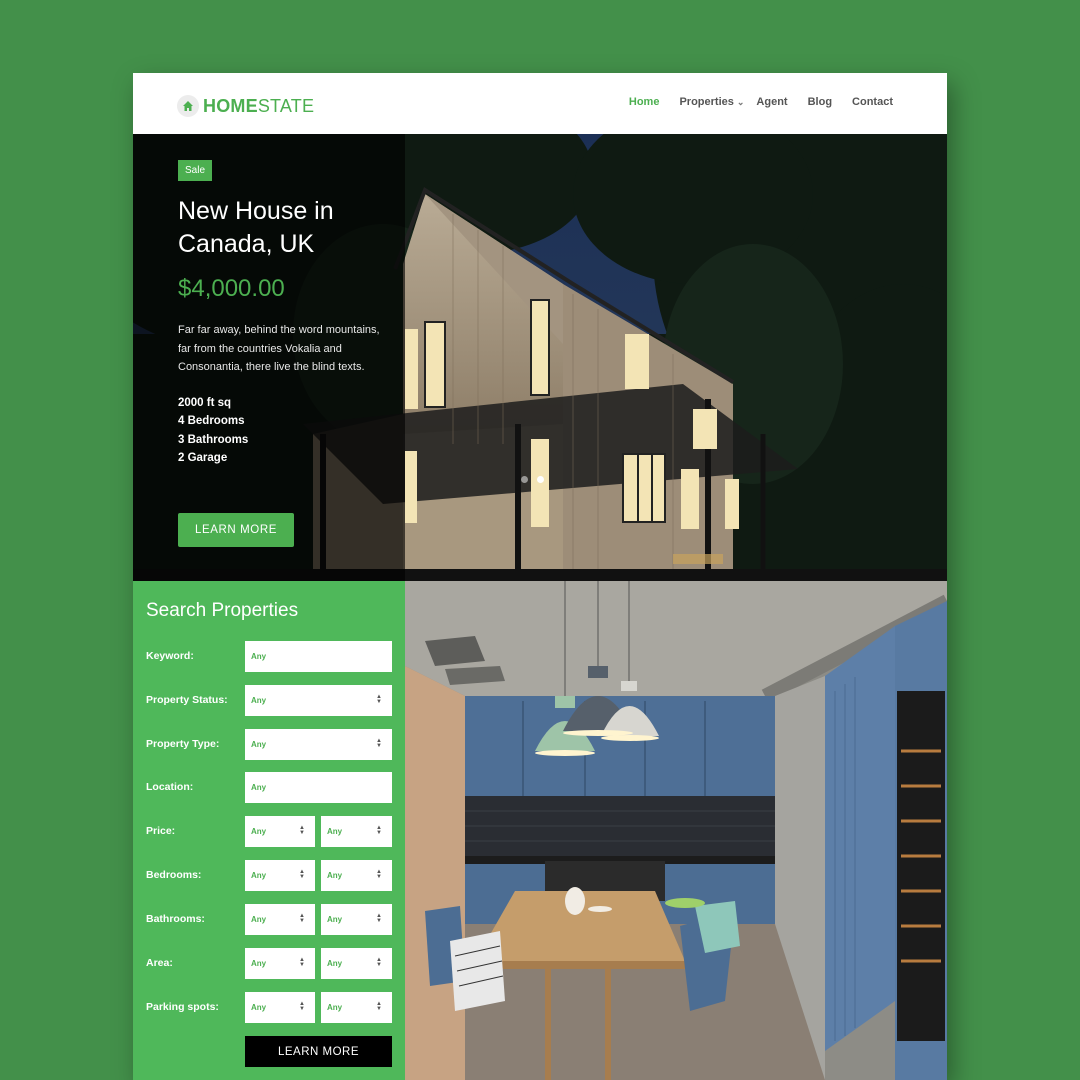 This screenshot has height=1080, width=1080. Describe the element at coordinates (288, 228) in the screenshot. I see `hero-title: New House in Canada, UK` at that location.